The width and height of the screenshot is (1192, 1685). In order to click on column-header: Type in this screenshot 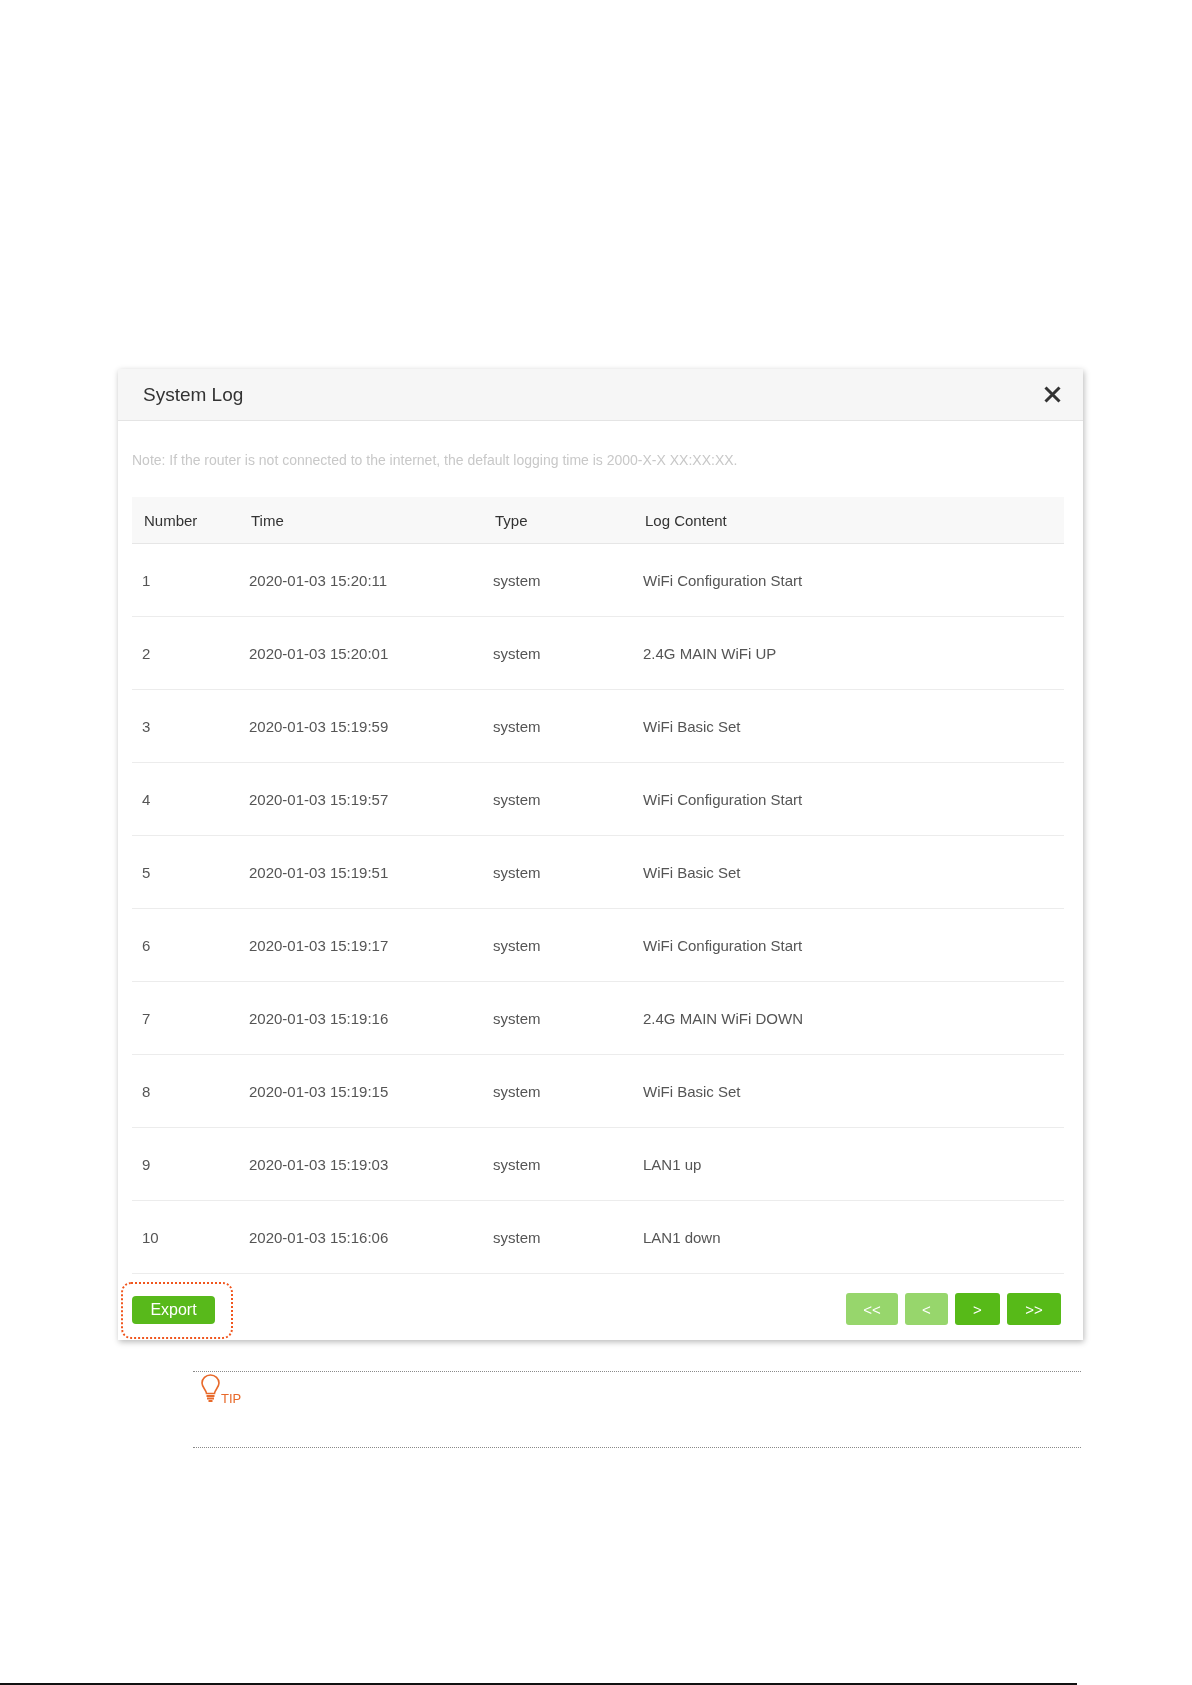, I will do `click(558, 520)`.